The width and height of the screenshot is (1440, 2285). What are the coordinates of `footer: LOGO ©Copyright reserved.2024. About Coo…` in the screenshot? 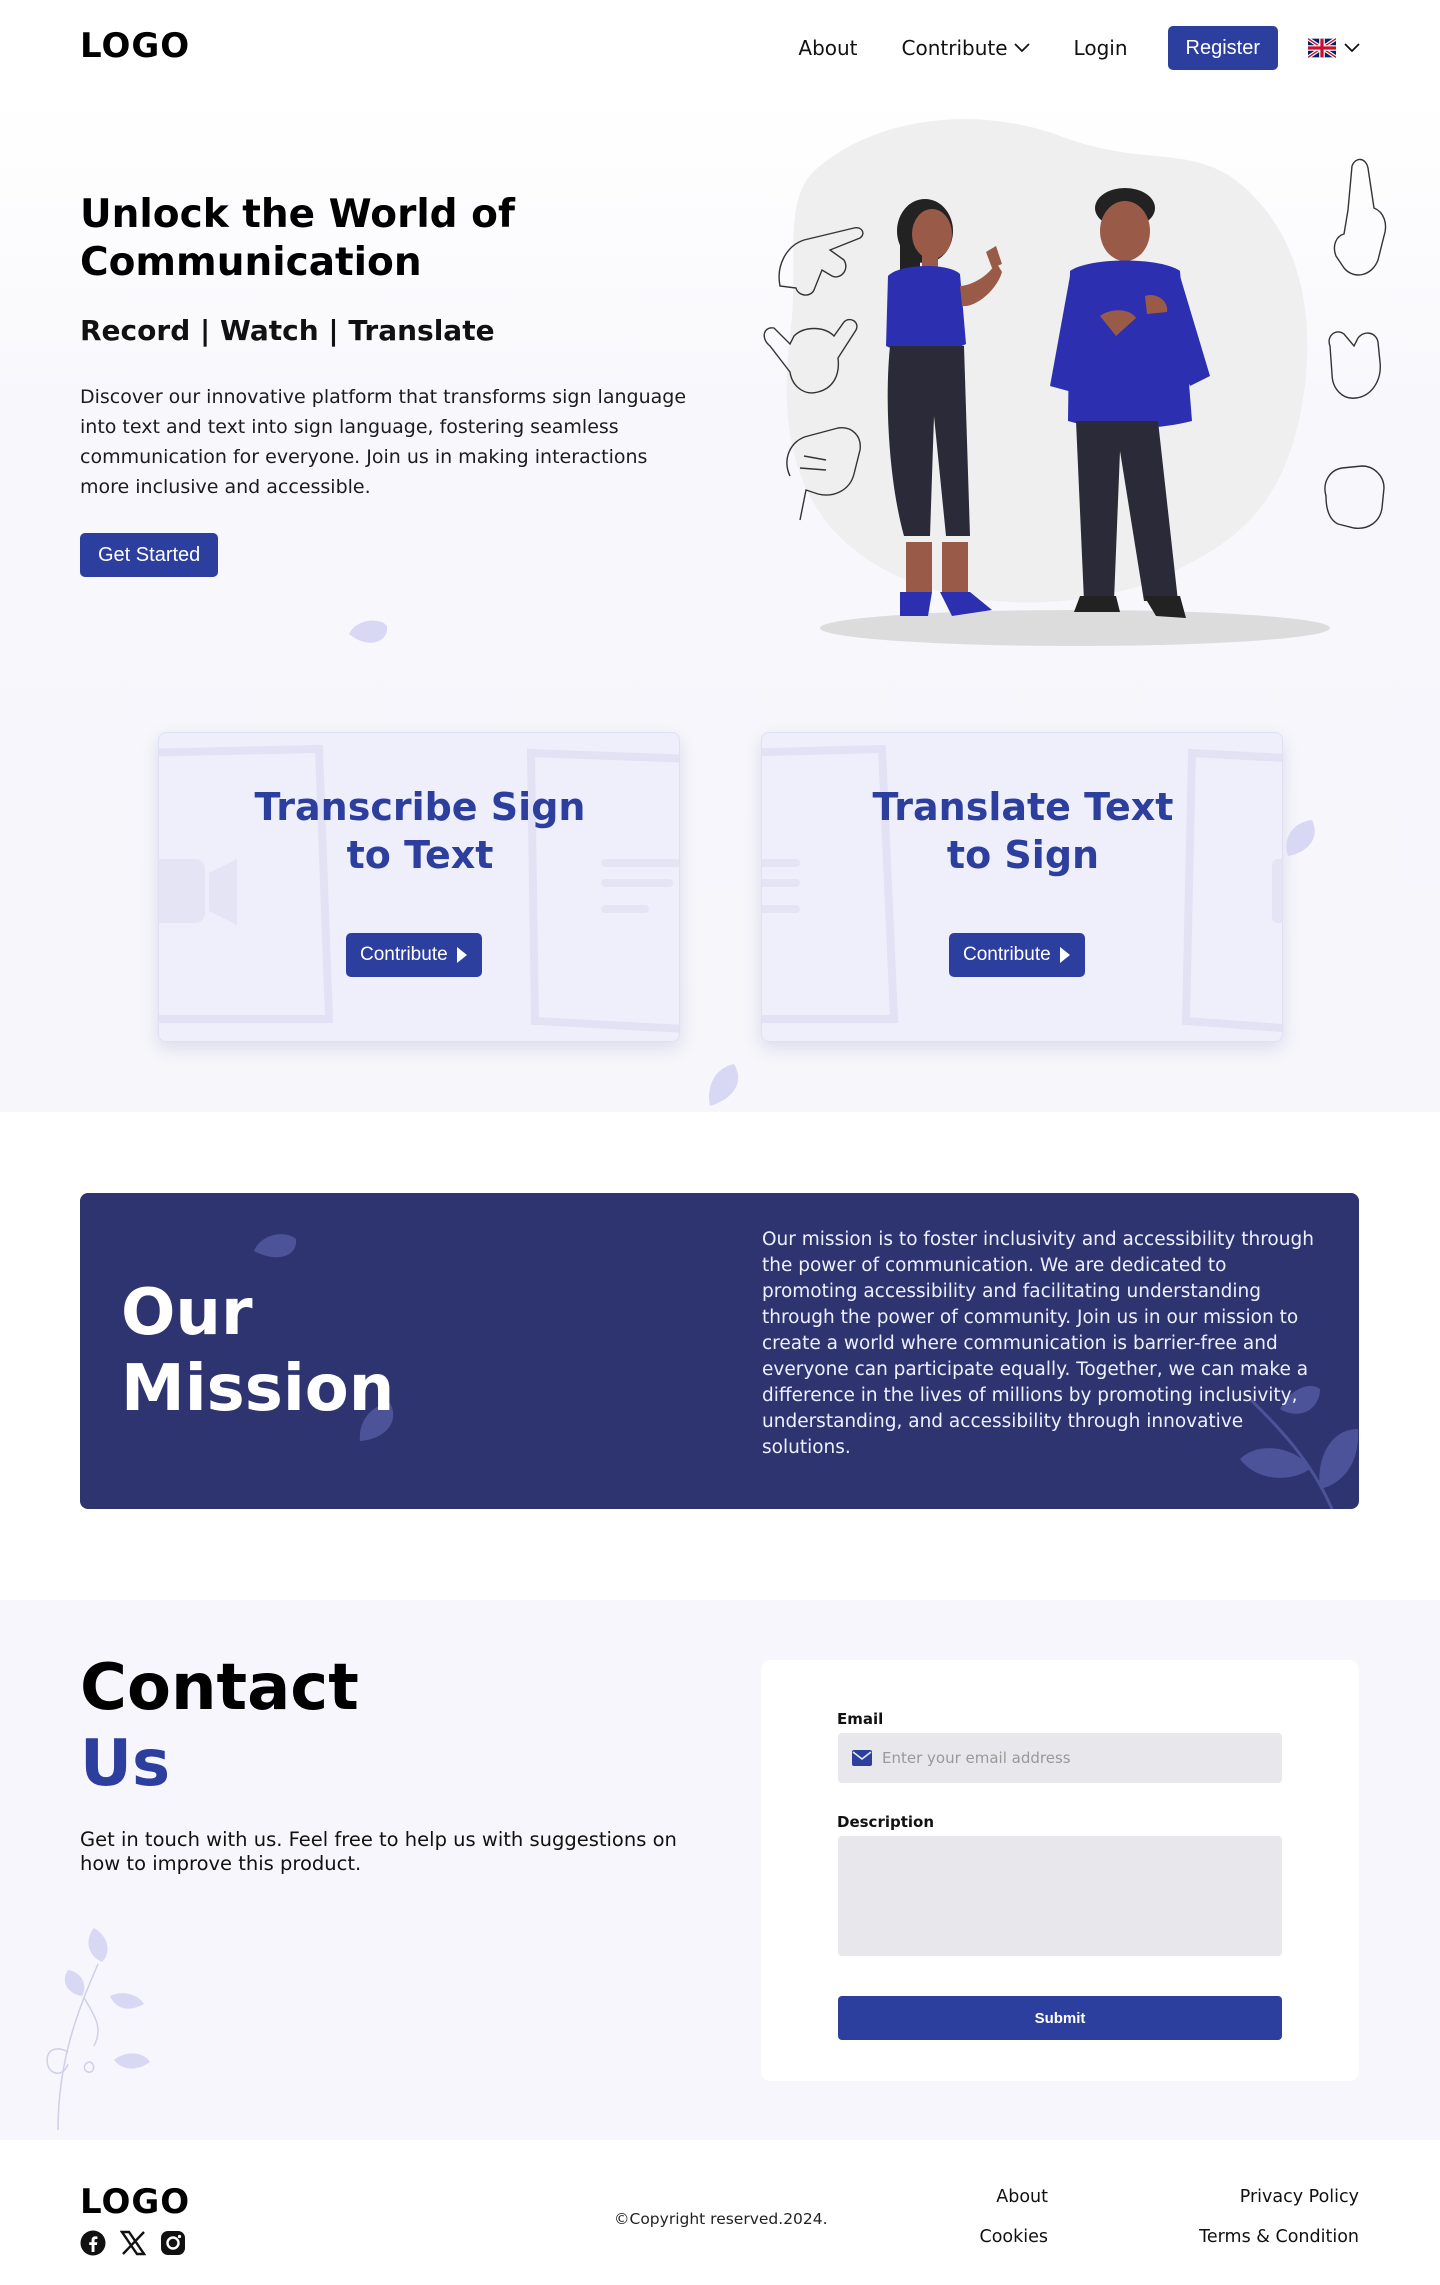 It's located at (720, 2212).